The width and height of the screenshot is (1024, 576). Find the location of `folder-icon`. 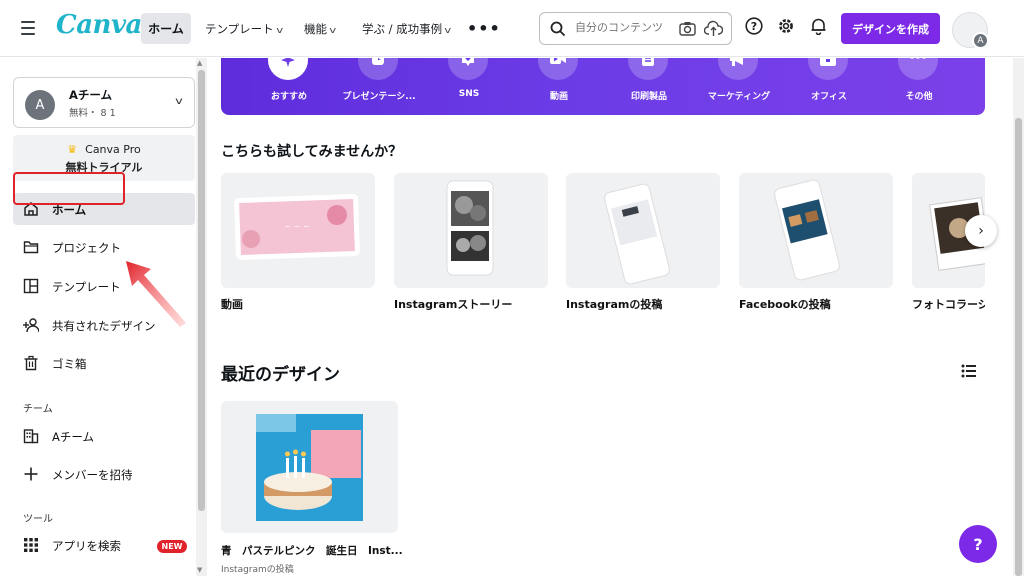

folder-icon is located at coordinates (31, 247).